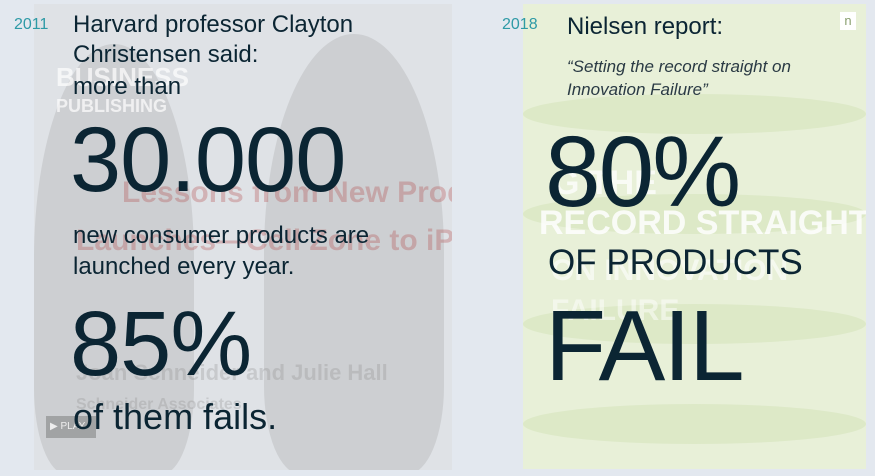 The width and height of the screenshot is (875, 476). I want to click on percent-85: 85%, so click(161, 344).